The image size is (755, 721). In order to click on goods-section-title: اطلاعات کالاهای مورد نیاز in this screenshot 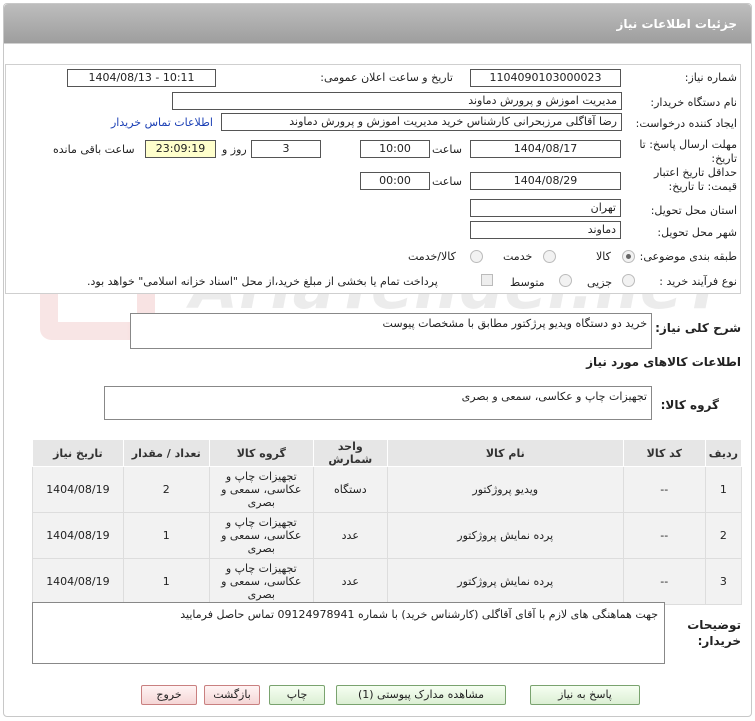, I will do `click(663, 362)`.